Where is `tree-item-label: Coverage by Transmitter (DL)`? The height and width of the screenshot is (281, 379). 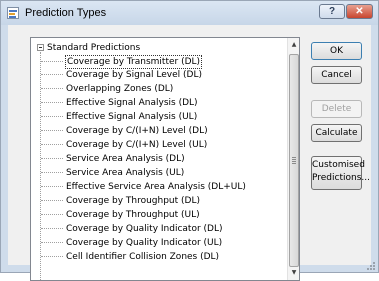
tree-item-label: Coverage by Transmitter (DL) is located at coordinates (134, 62).